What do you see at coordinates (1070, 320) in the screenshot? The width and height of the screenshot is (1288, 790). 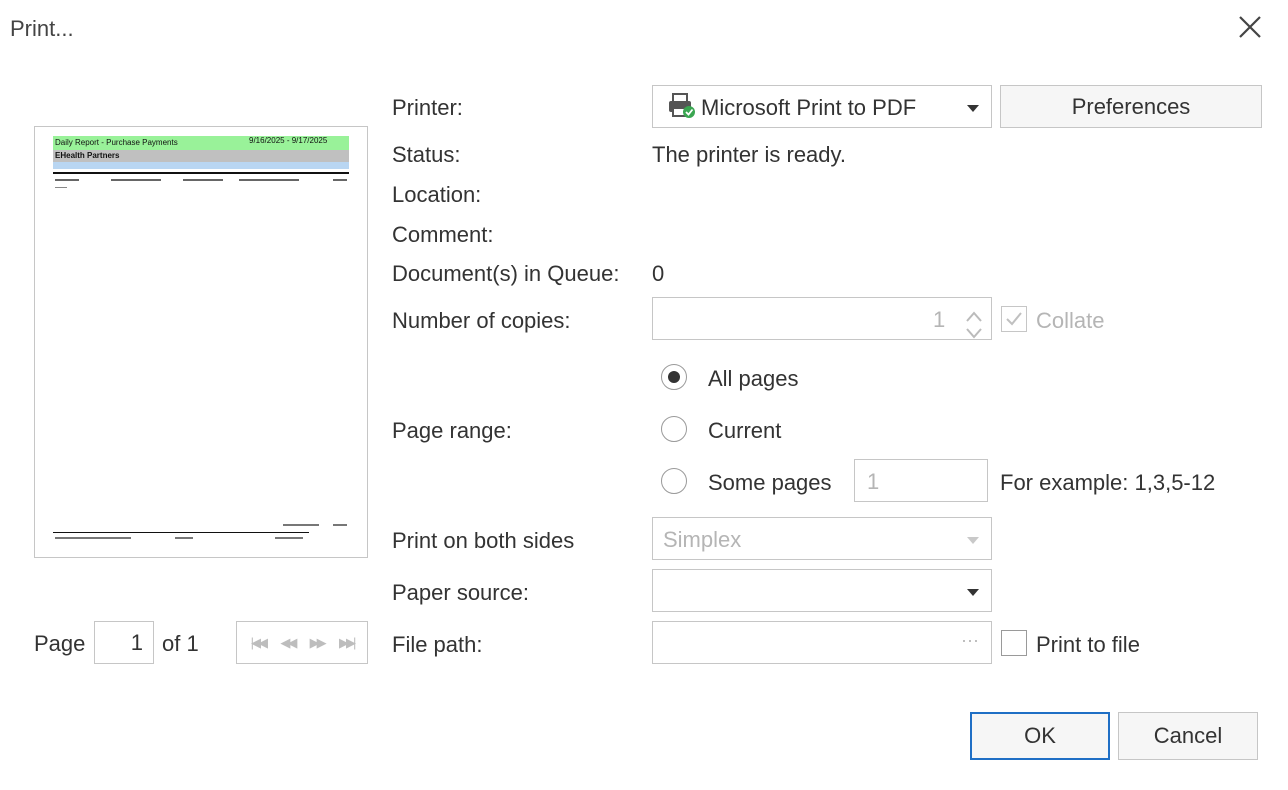 I see `collate-label: Collate` at bounding box center [1070, 320].